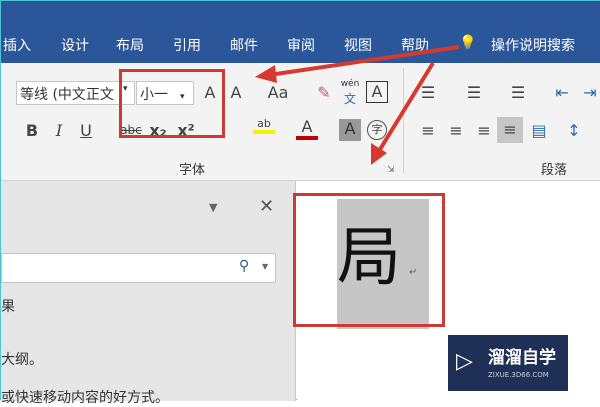 The width and height of the screenshot is (600, 407). What do you see at coordinates (357, 105) in the screenshot?
I see `annotation-arrows` at bounding box center [357, 105].